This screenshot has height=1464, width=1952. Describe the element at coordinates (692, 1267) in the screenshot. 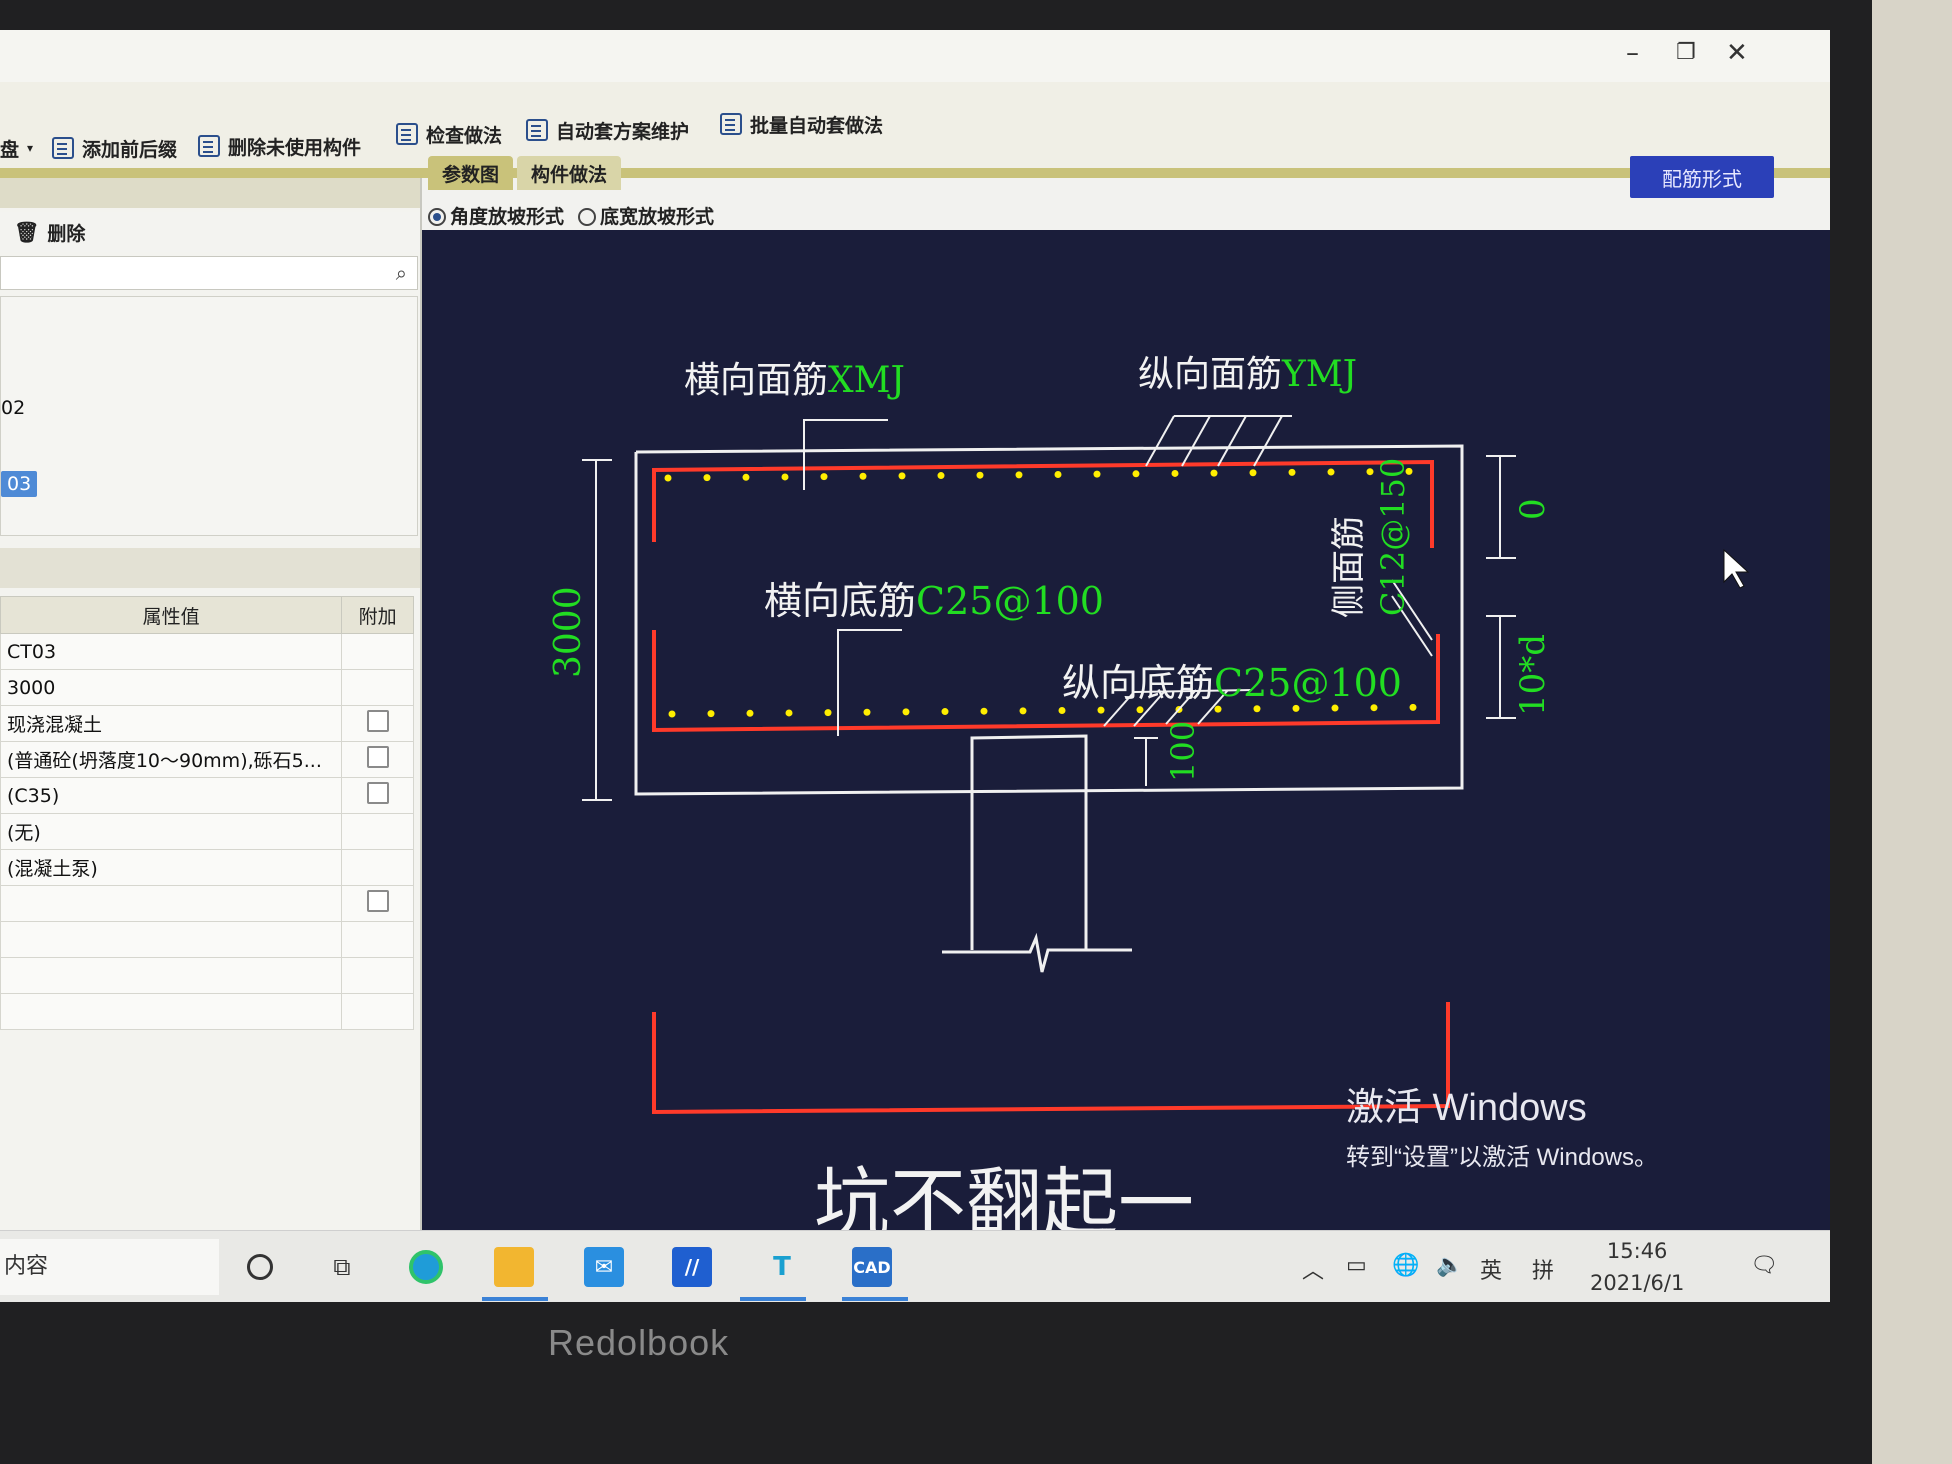

I see `app-ai-icon: //` at that location.